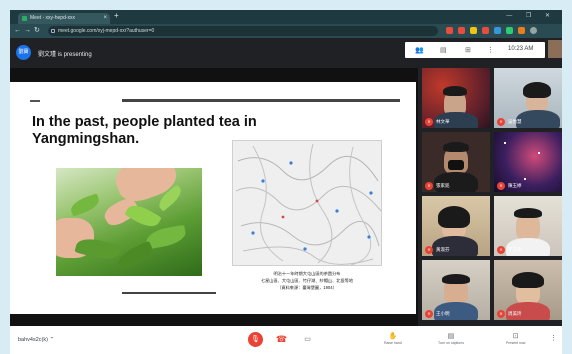 The width and height of the screenshot is (572, 354). Describe the element at coordinates (528, 162) in the screenshot. I see `participant-tile: ✕ 陳玉婷` at that location.